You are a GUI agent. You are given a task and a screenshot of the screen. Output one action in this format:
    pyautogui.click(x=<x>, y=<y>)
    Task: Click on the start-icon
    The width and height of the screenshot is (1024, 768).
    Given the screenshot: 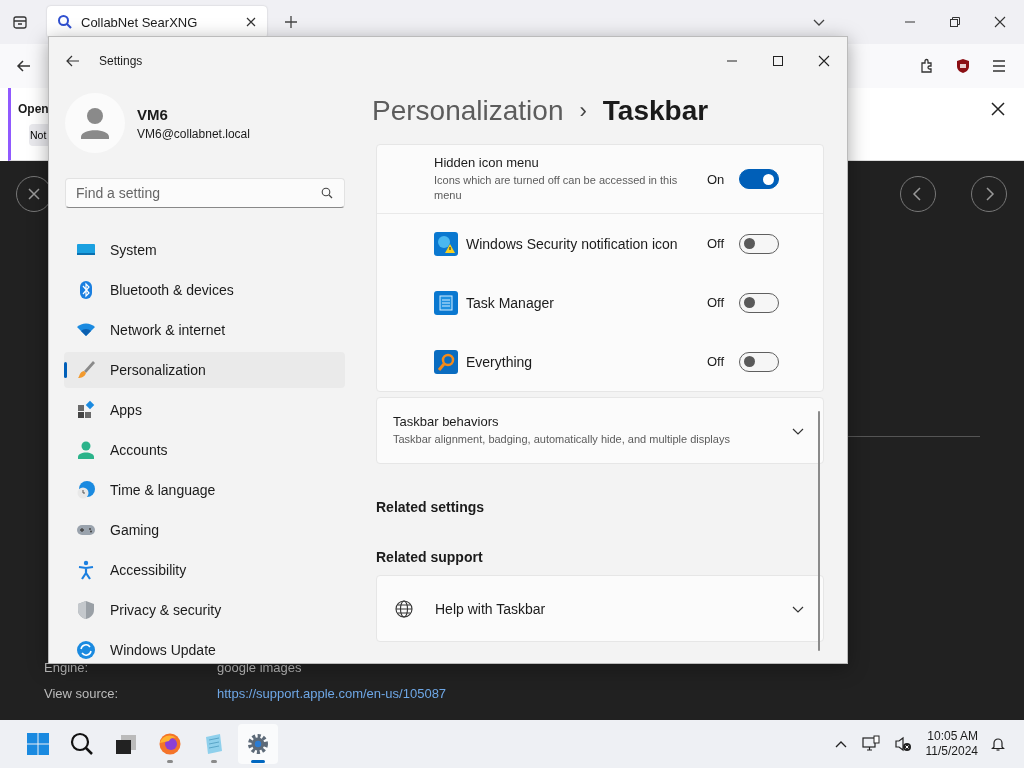 What is the action you would take?
    pyautogui.click(x=38, y=744)
    